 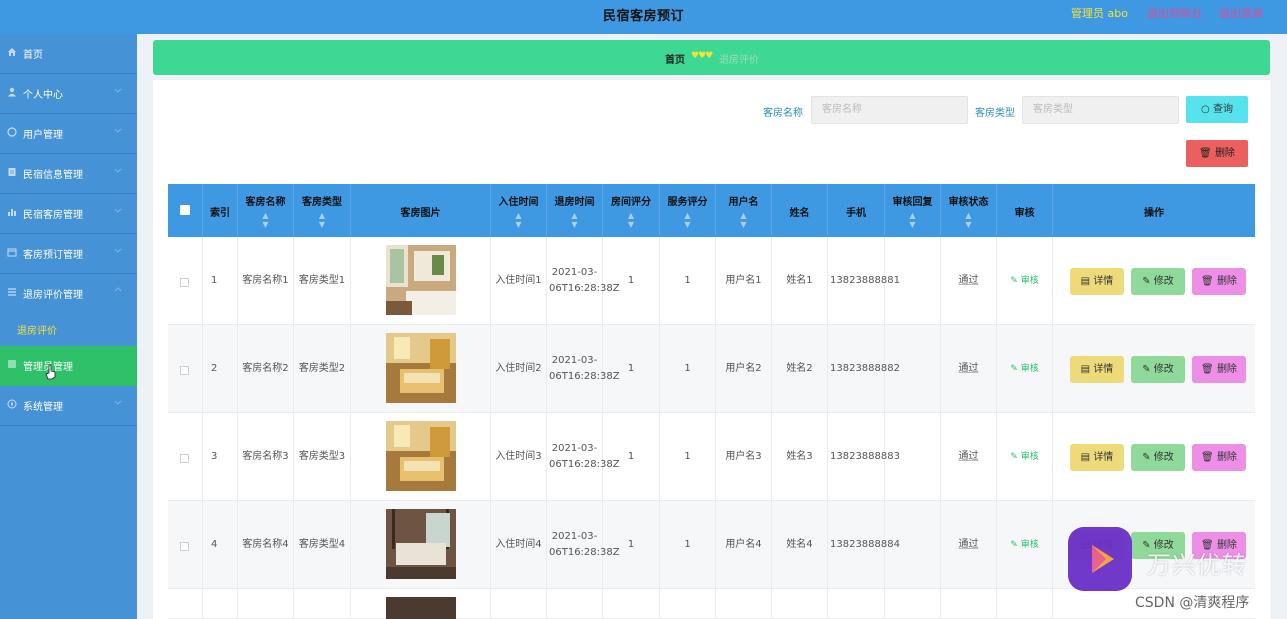 I want to click on sidebar-item-label: 系统管理, so click(x=43, y=407).